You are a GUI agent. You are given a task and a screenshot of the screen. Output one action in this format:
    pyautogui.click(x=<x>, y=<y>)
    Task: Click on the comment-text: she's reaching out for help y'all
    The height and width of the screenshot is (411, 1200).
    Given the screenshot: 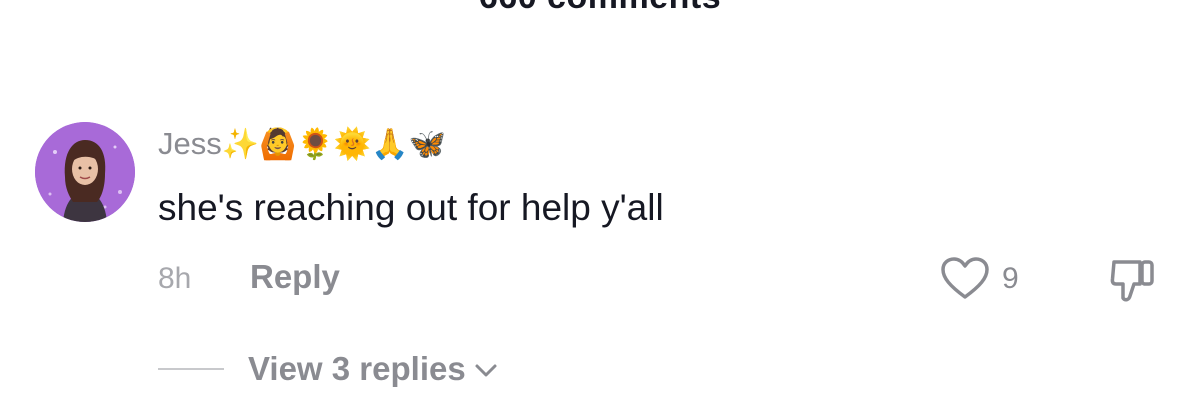 What is the action you would take?
    pyautogui.click(x=411, y=207)
    